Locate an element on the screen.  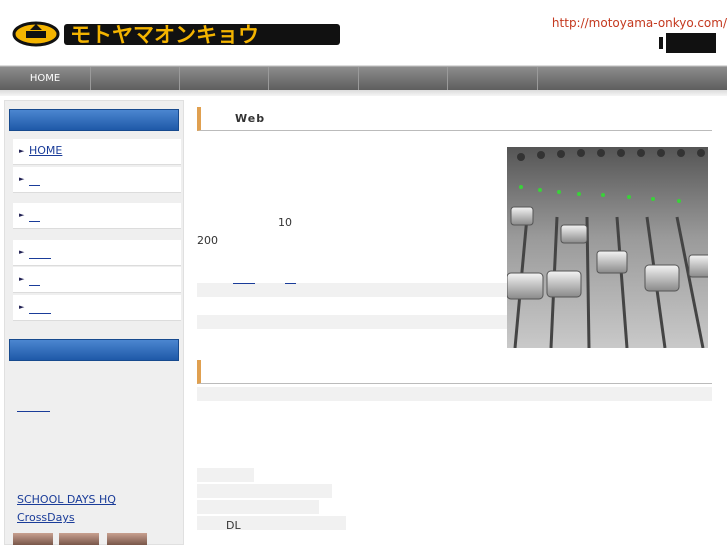
logo-text: モトヤマオンキョウ is located at coordinates (164, 35).